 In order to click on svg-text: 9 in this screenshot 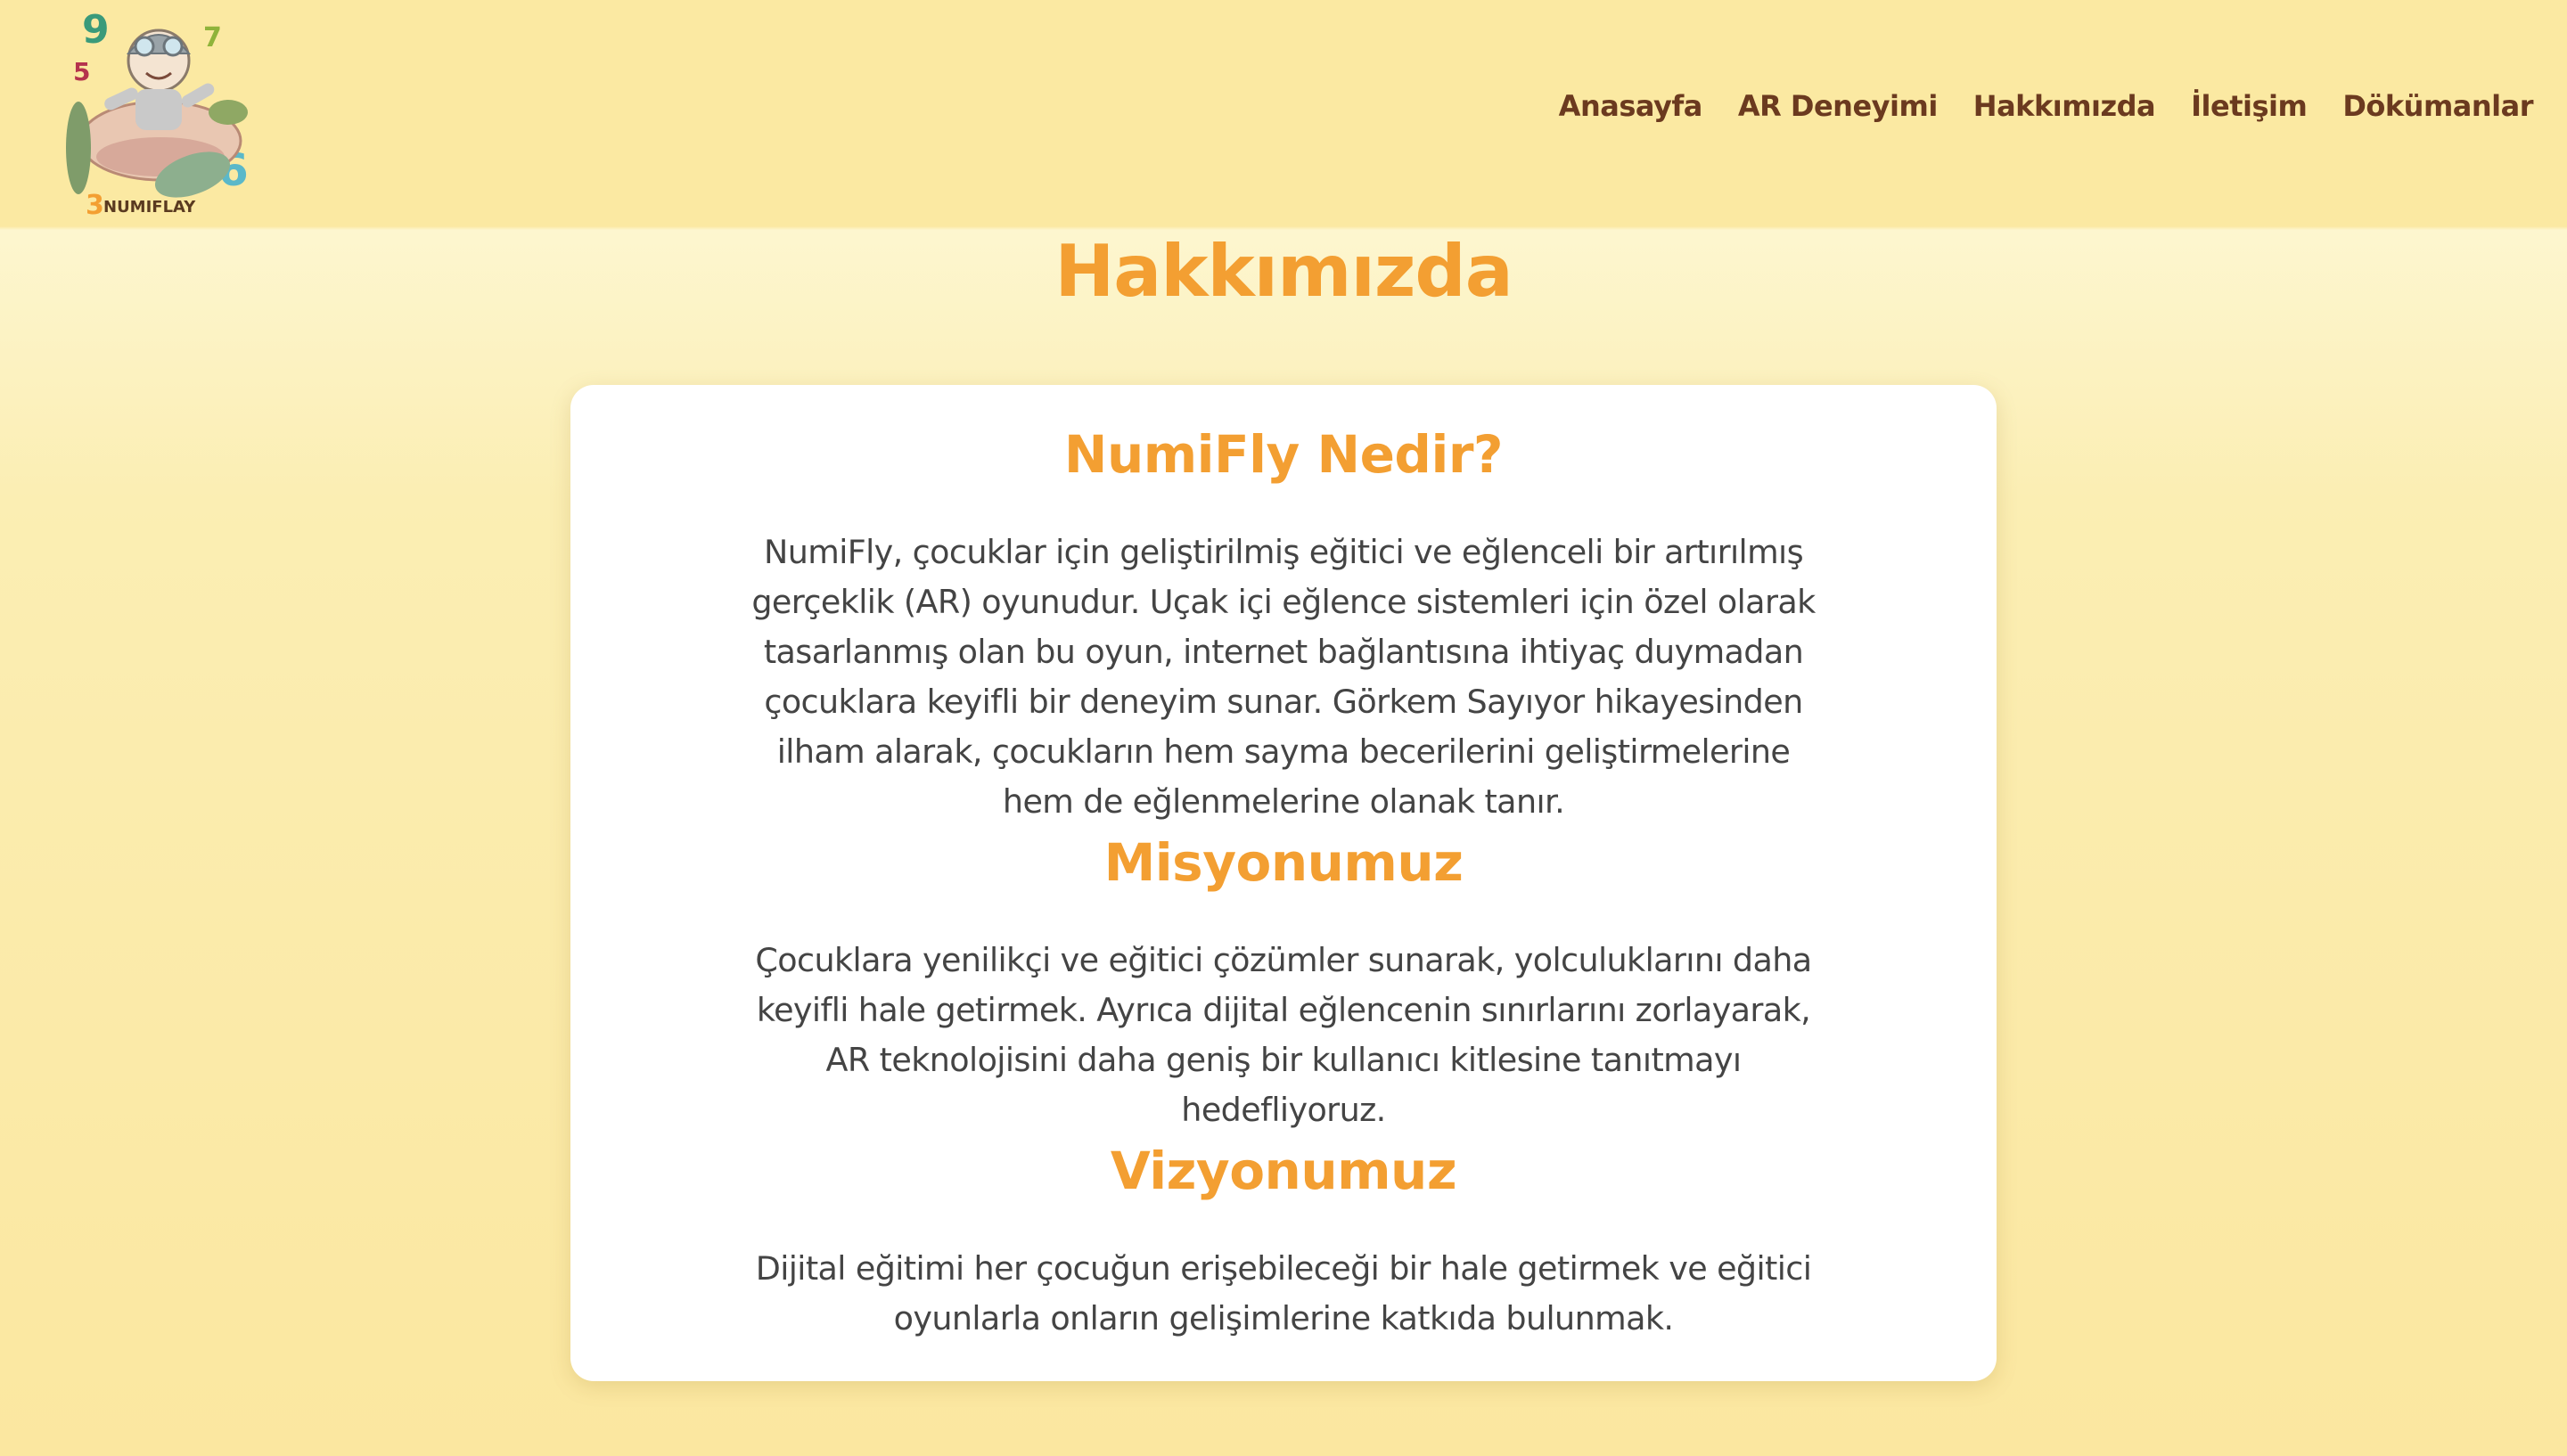, I will do `click(96, 30)`.